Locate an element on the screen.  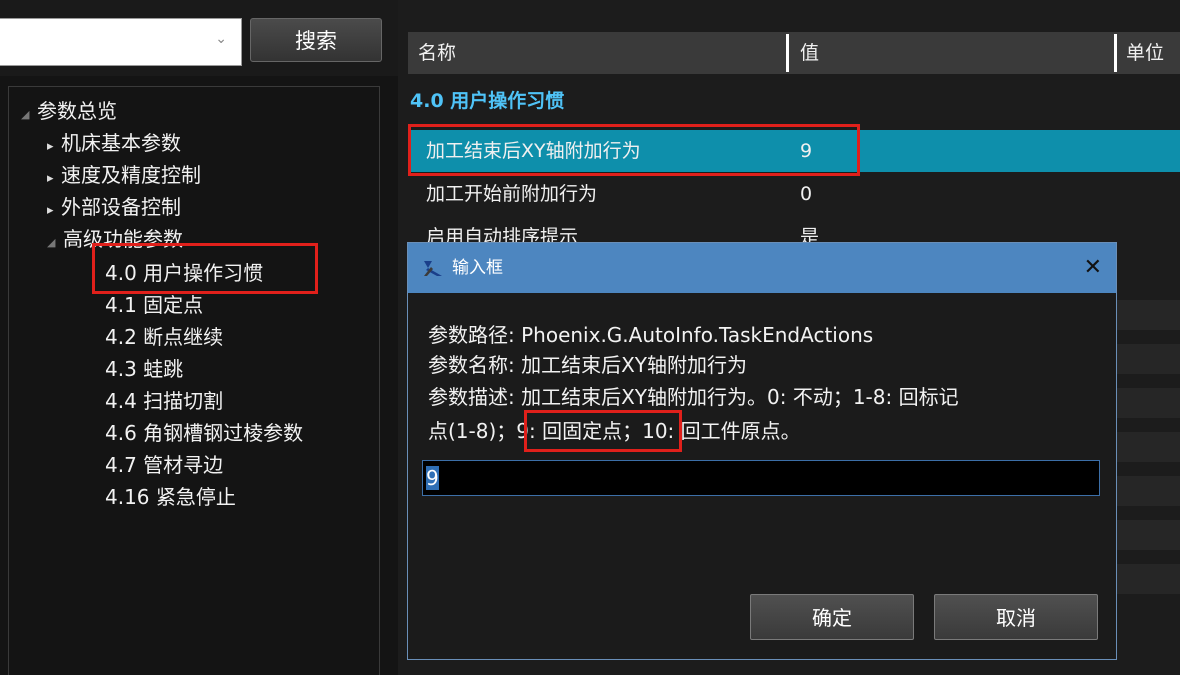
tree-item-external-devices: ▸ 外部设备控制 is located at coordinates (114, 205).